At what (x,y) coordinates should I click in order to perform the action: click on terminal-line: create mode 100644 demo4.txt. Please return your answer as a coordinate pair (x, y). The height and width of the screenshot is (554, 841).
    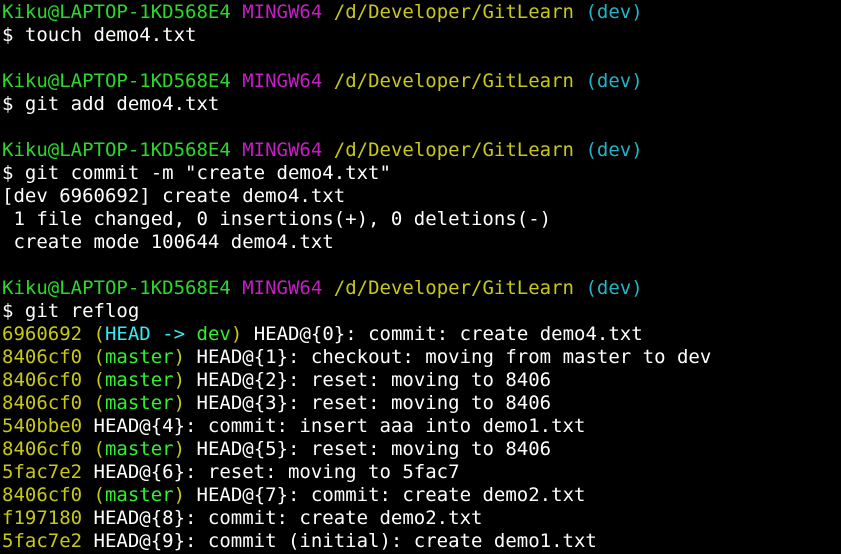
    Looking at the image, I should click on (421, 242).